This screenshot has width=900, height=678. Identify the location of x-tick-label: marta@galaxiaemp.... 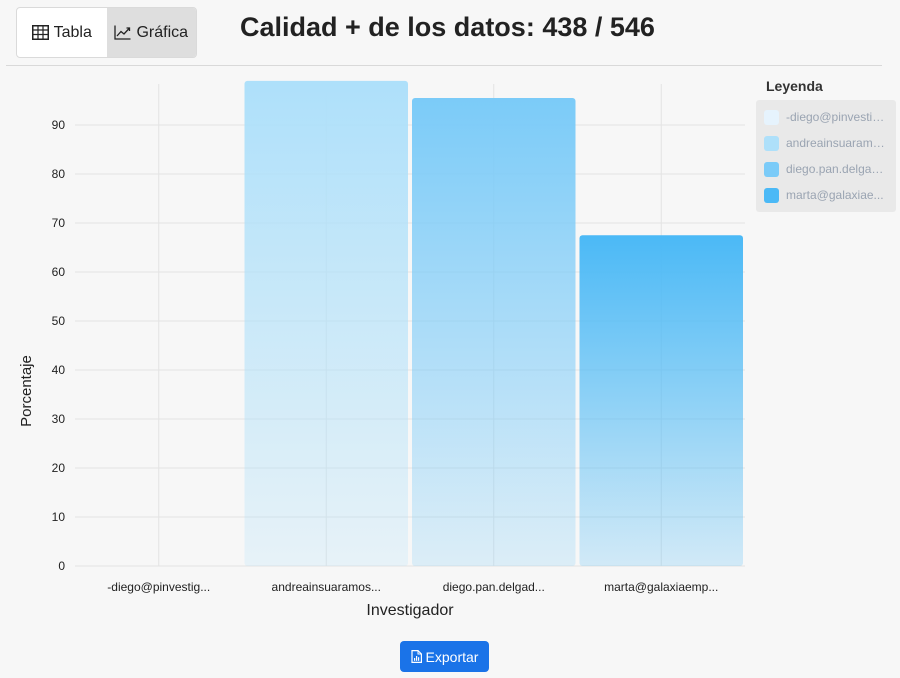
(661, 587).